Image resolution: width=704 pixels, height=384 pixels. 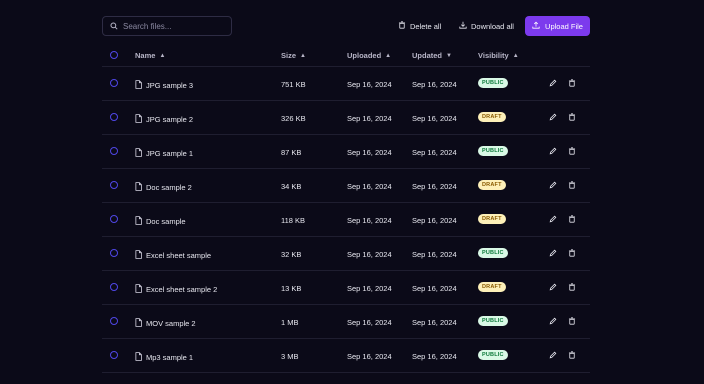 I want to click on file-size: 326 KB, so click(x=293, y=118).